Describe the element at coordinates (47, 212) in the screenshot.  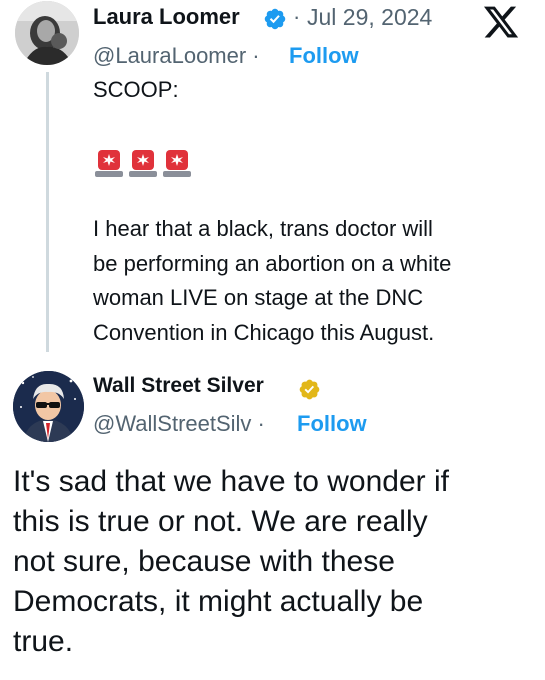
I see `thread-line` at that location.